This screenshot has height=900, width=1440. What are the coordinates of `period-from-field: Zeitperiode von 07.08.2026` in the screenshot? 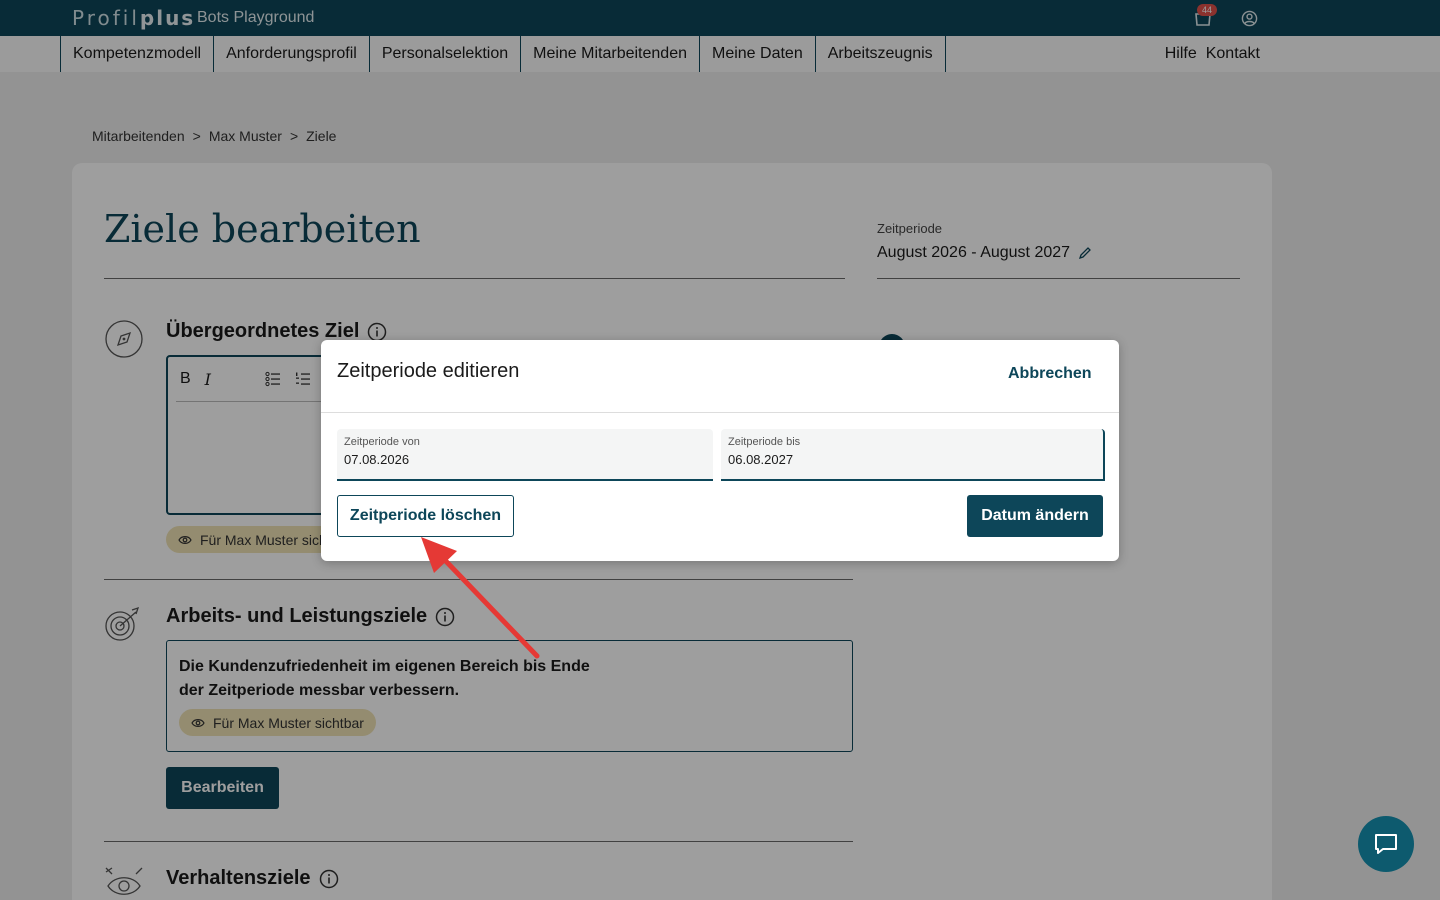 It's located at (525, 455).